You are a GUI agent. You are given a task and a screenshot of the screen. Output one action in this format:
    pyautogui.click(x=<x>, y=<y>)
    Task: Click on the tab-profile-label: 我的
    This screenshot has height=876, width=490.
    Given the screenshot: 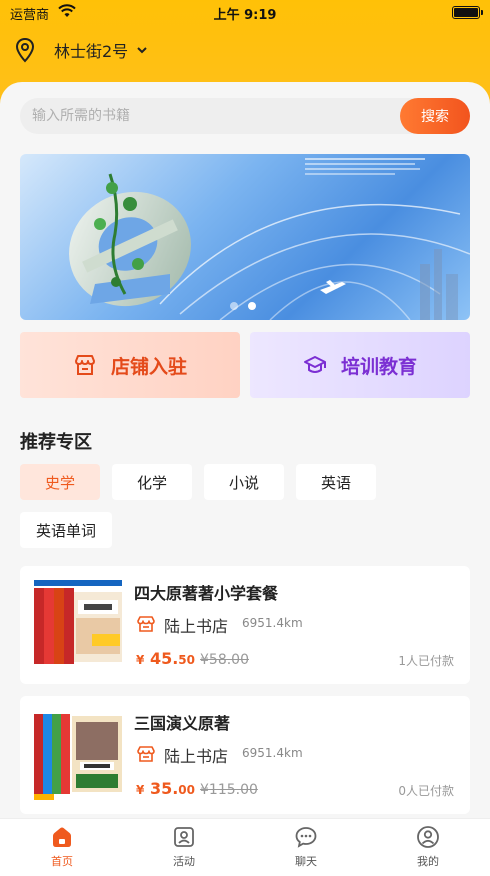 What is the action you would take?
    pyautogui.click(x=428, y=861)
    